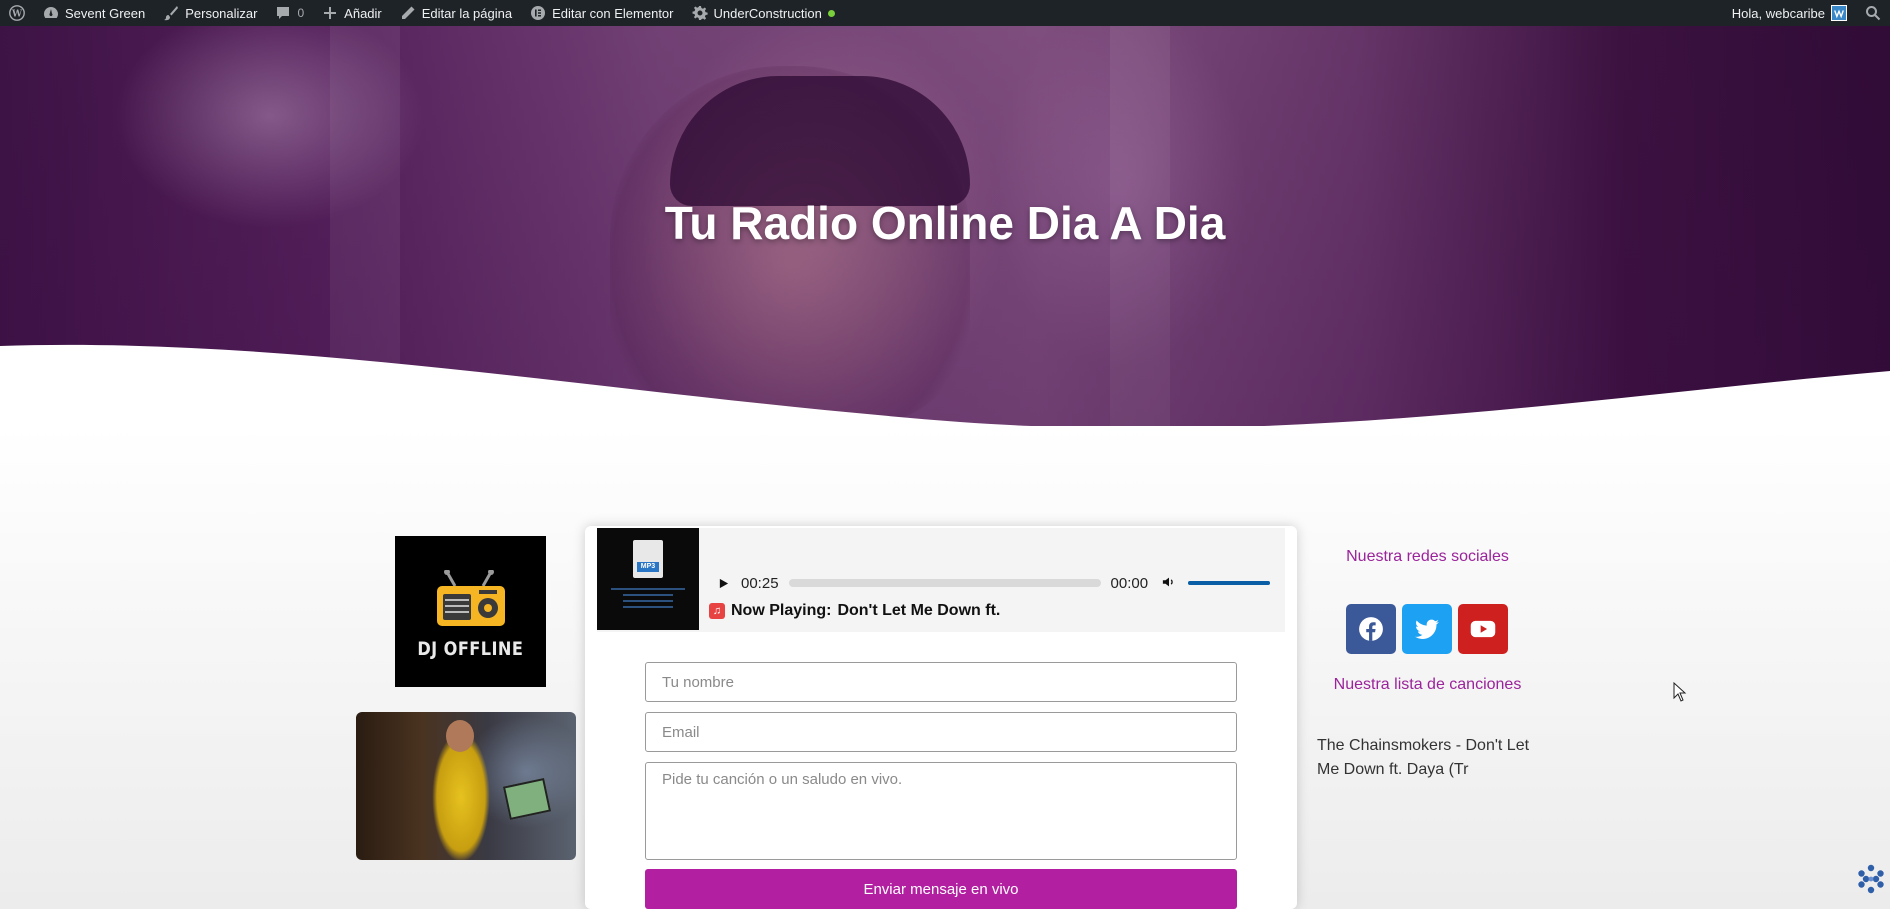 The width and height of the screenshot is (1890, 909). Describe the element at coordinates (648, 559) in the screenshot. I see `mp3-file-icon: MP3` at that location.